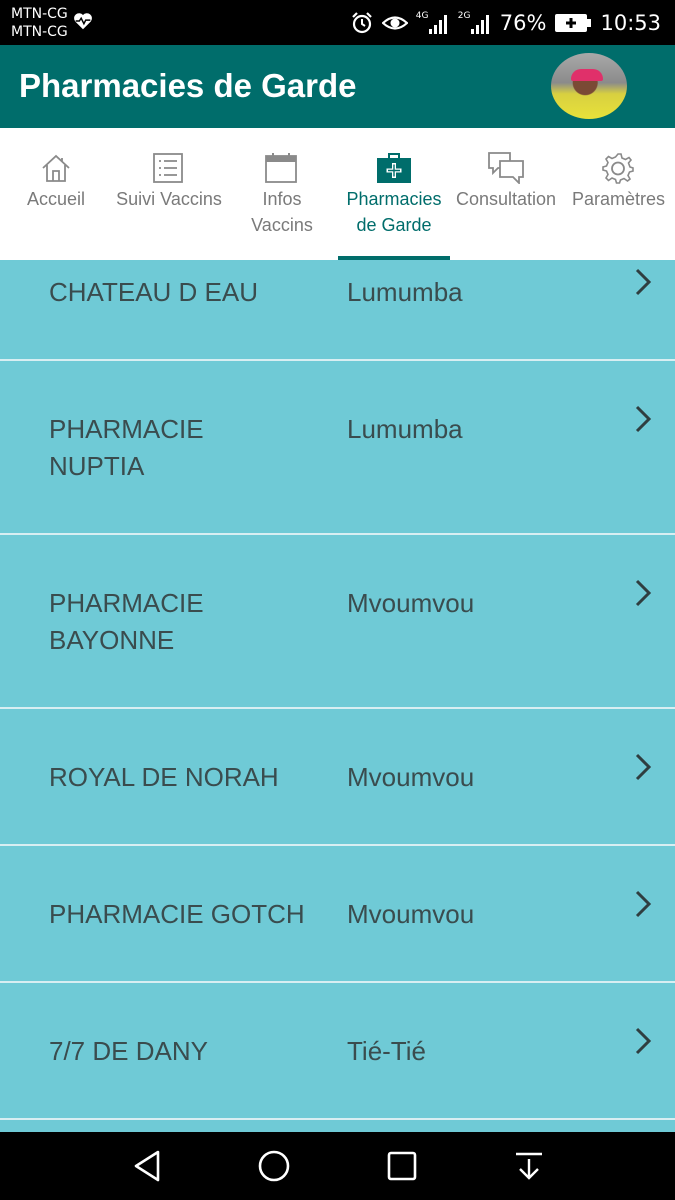 Image resolution: width=675 pixels, height=1200 pixels. I want to click on system-navigation-bar, so click(337, 1166).